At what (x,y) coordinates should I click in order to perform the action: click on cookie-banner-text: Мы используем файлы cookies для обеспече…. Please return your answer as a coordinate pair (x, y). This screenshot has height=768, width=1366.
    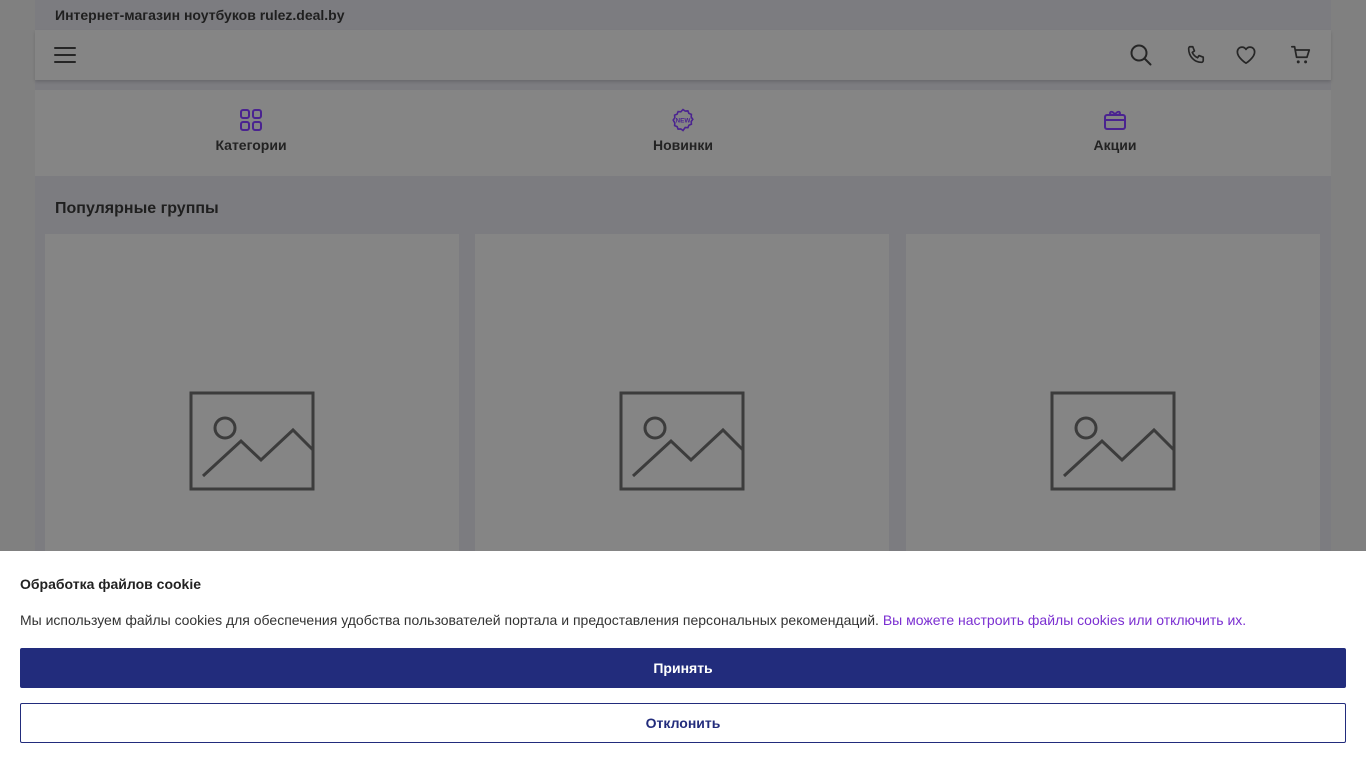
    Looking at the image, I should click on (633, 620).